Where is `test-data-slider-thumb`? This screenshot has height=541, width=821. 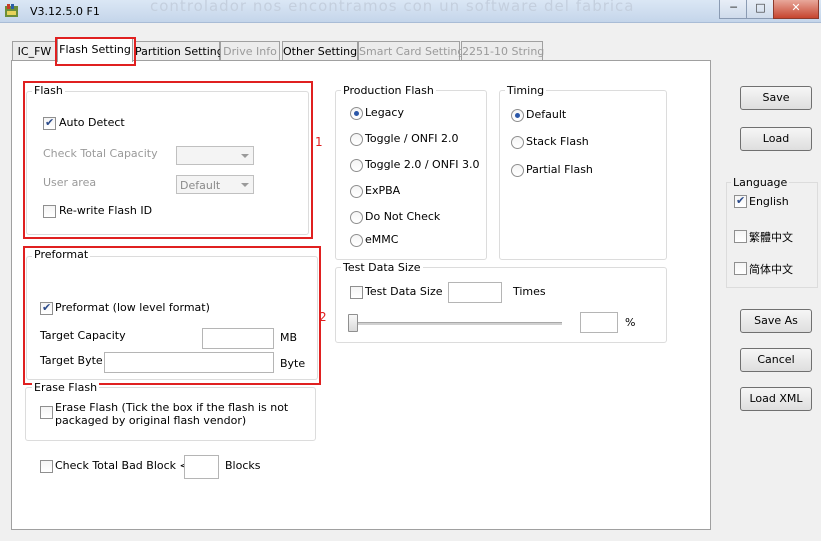
test-data-slider-thumb is located at coordinates (353, 323).